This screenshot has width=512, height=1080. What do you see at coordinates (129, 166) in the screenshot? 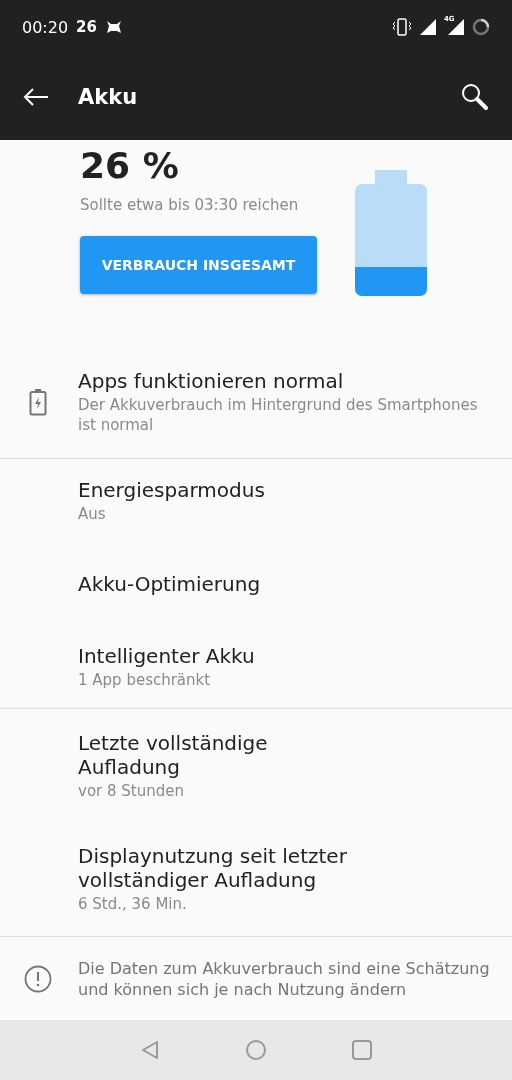
I see `battery-percentage: 26 %` at bounding box center [129, 166].